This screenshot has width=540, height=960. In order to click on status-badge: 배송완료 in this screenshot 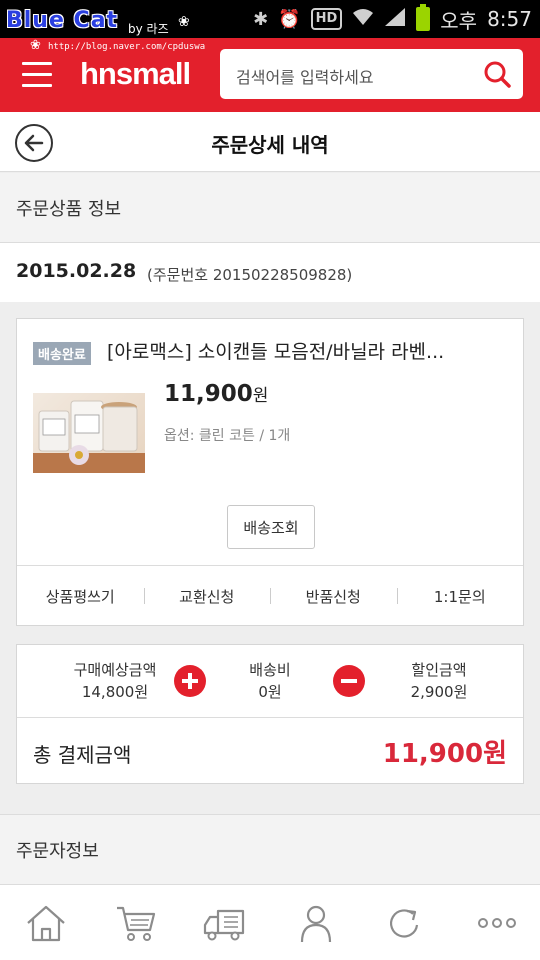, I will do `click(62, 353)`.